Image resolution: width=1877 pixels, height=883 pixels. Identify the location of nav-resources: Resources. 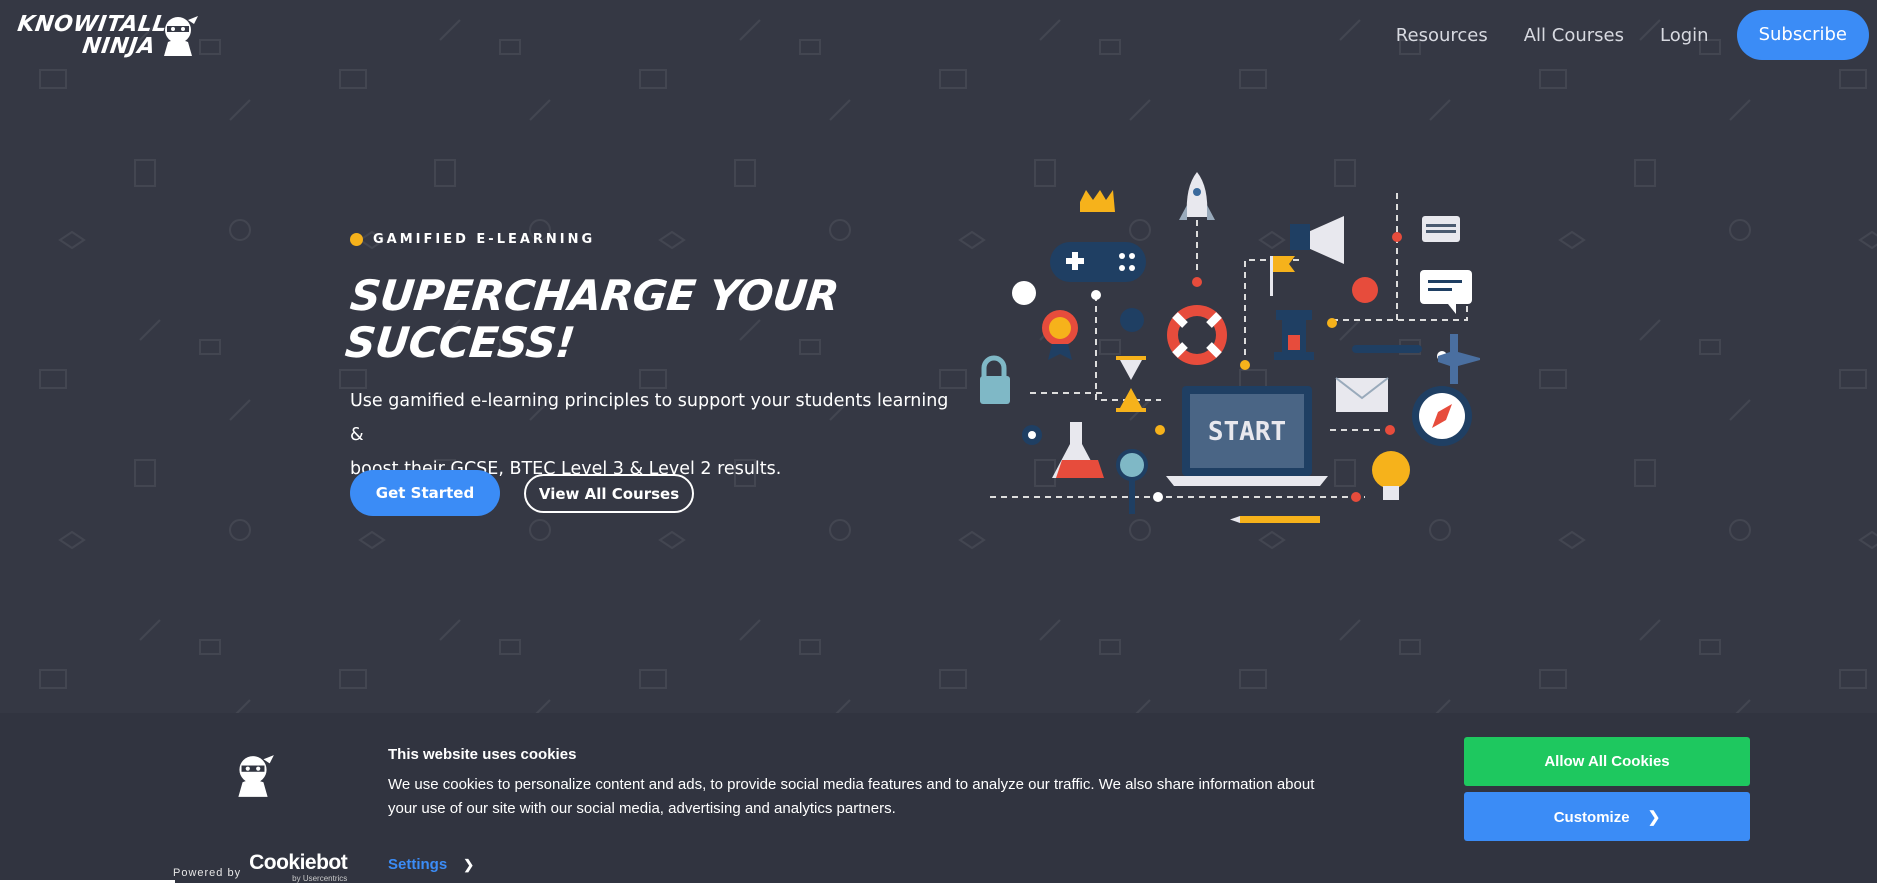
(1442, 35).